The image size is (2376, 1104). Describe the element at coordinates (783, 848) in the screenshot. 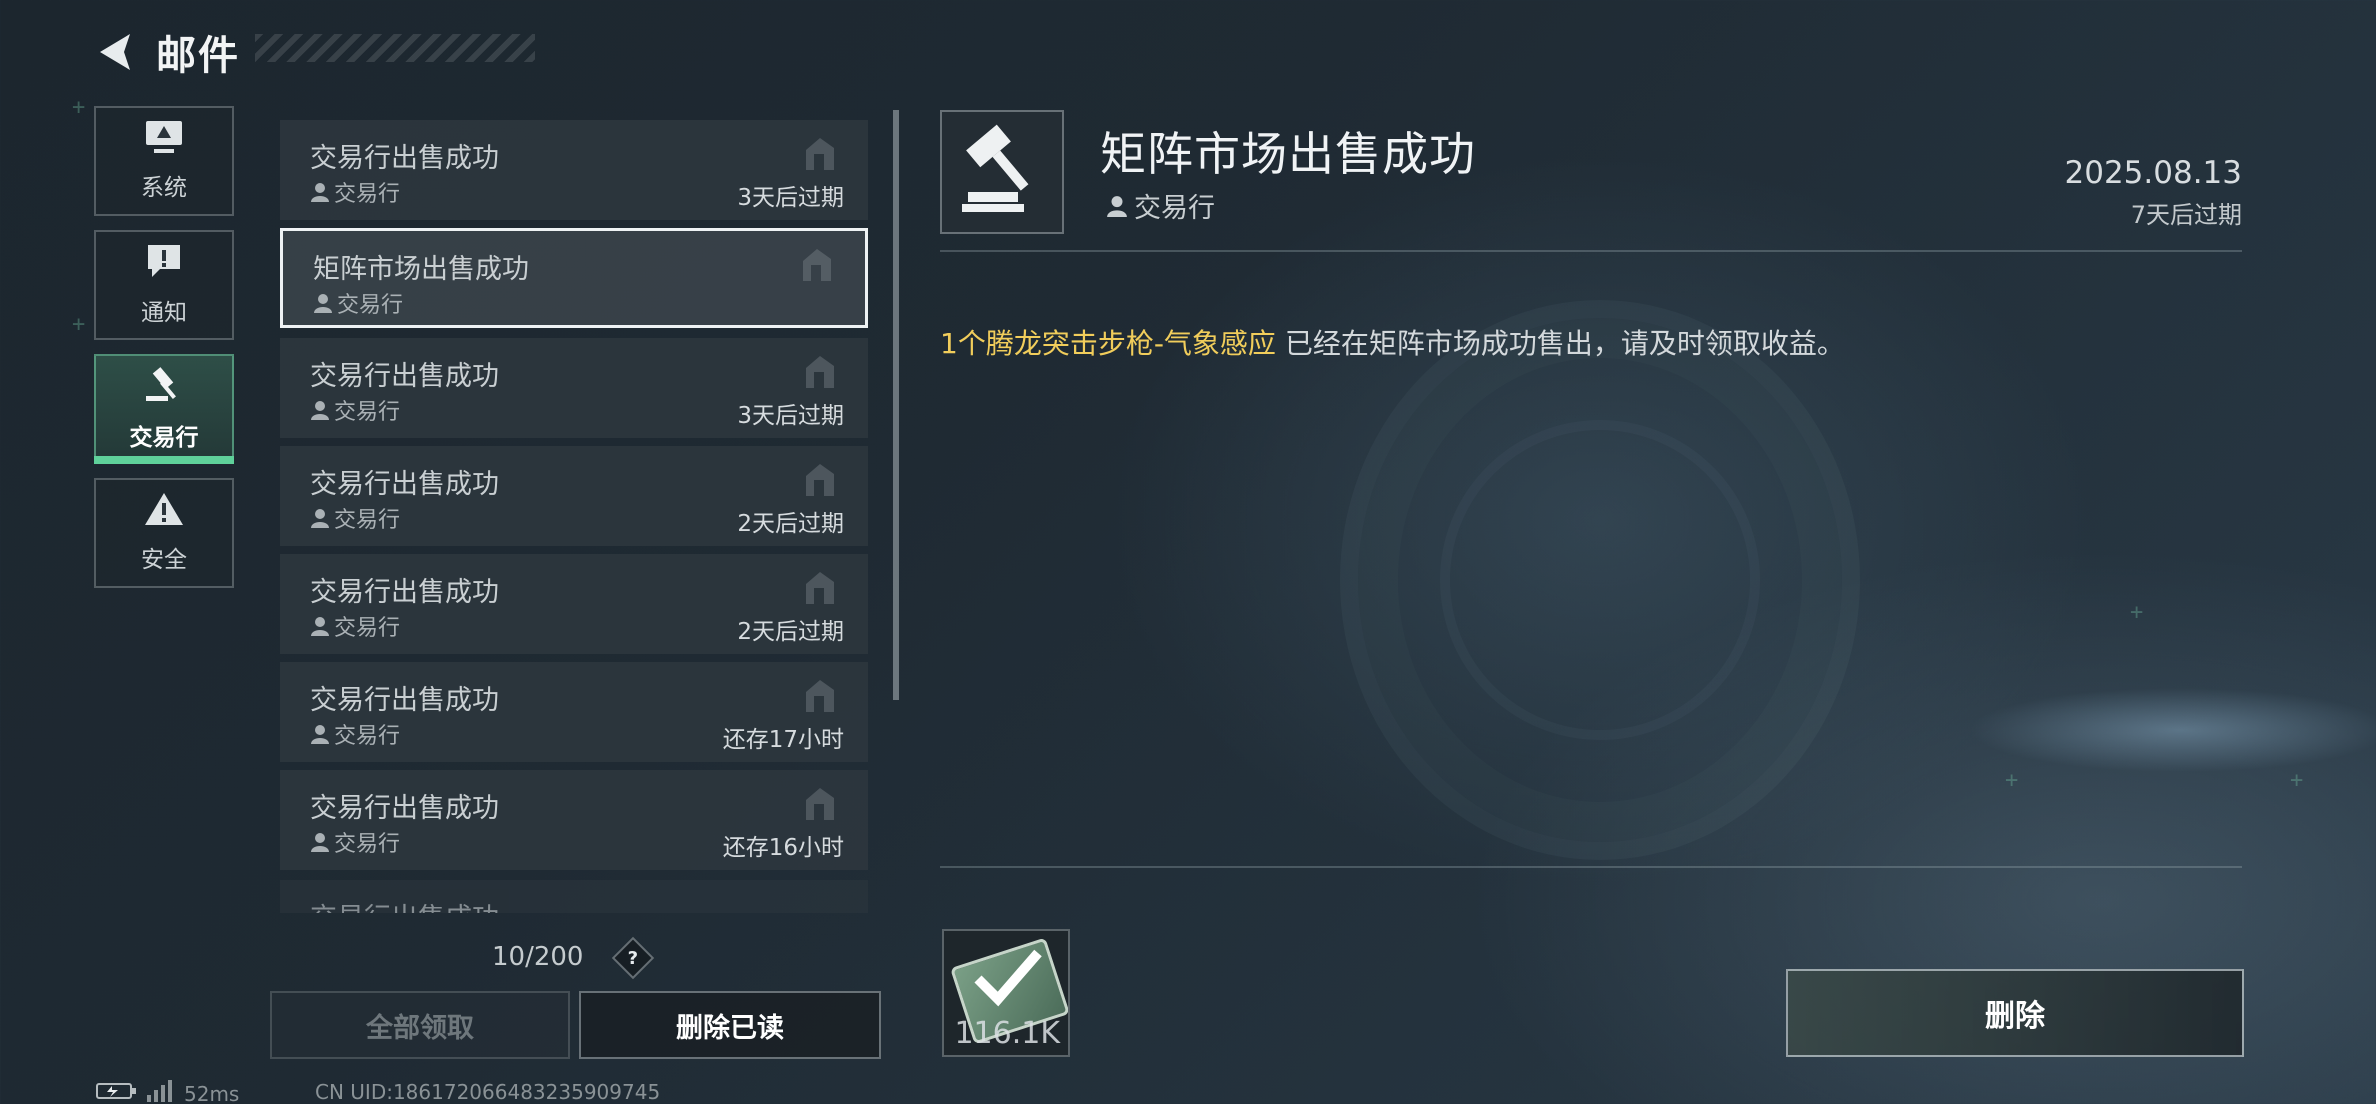

I see `mail-expiry: 还存16小时` at that location.